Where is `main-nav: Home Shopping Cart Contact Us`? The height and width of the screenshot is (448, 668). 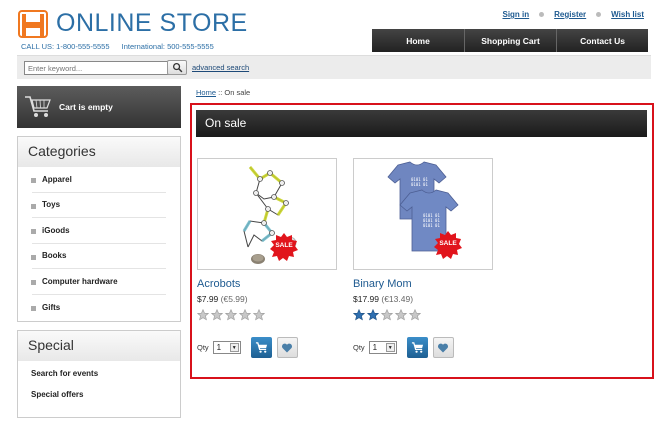
main-nav: Home Shopping Cart Contact Us is located at coordinates (510, 40).